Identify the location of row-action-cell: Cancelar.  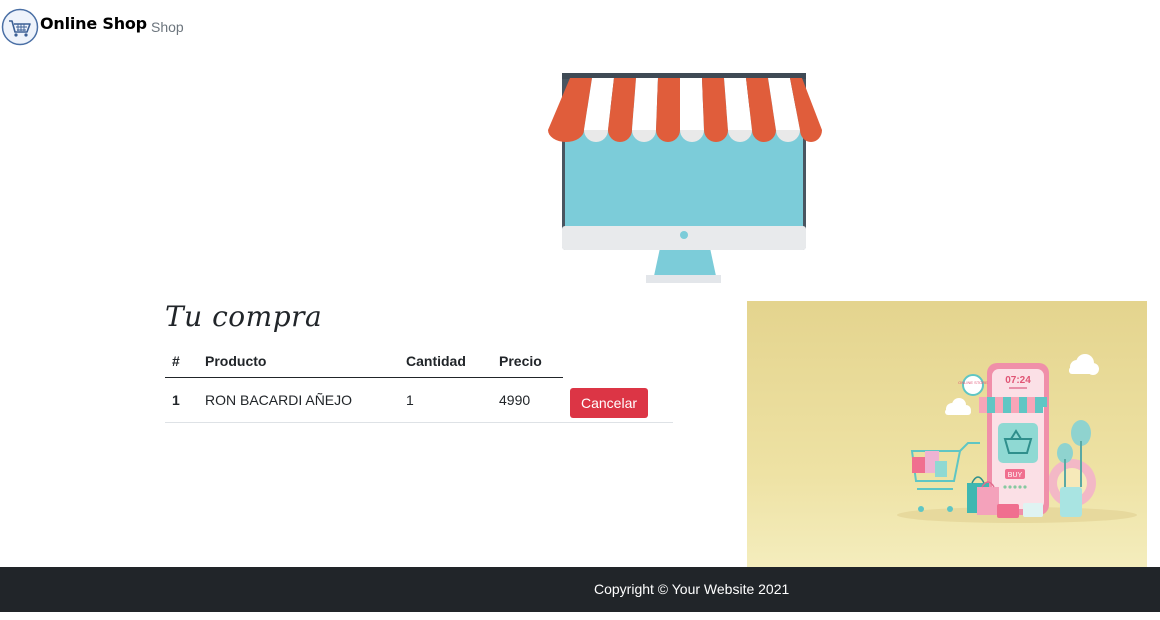
(618, 400).